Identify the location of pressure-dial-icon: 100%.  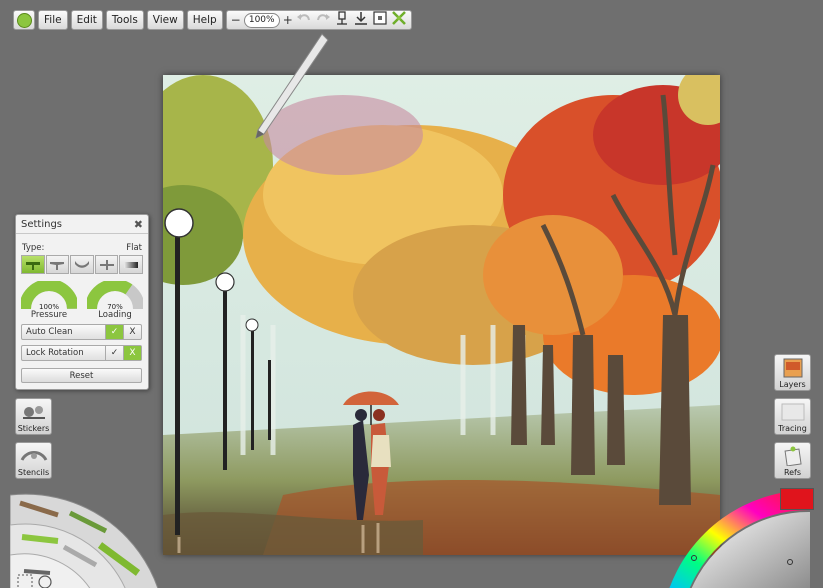
(49, 296).